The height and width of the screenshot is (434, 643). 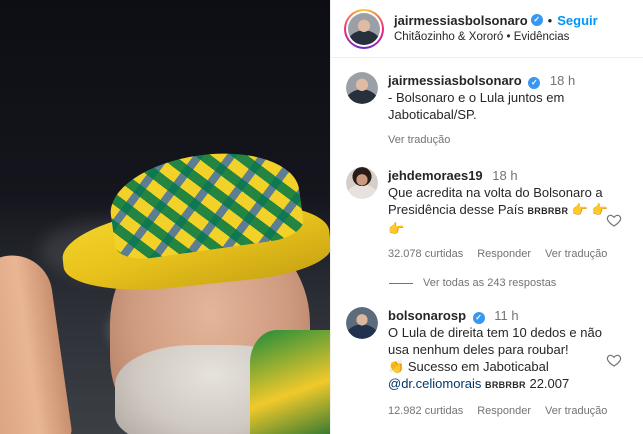 What do you see at coordinates (434, 383) in the screenshot?
I see `mention-link: @dr.celiomorais` at bounding box center [434, 383].